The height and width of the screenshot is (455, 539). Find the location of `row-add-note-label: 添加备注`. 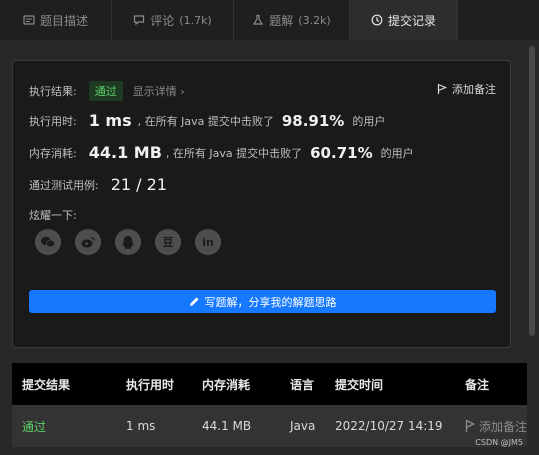

row-add-note-label: 添加备注 is located at coordinates (503, 426).